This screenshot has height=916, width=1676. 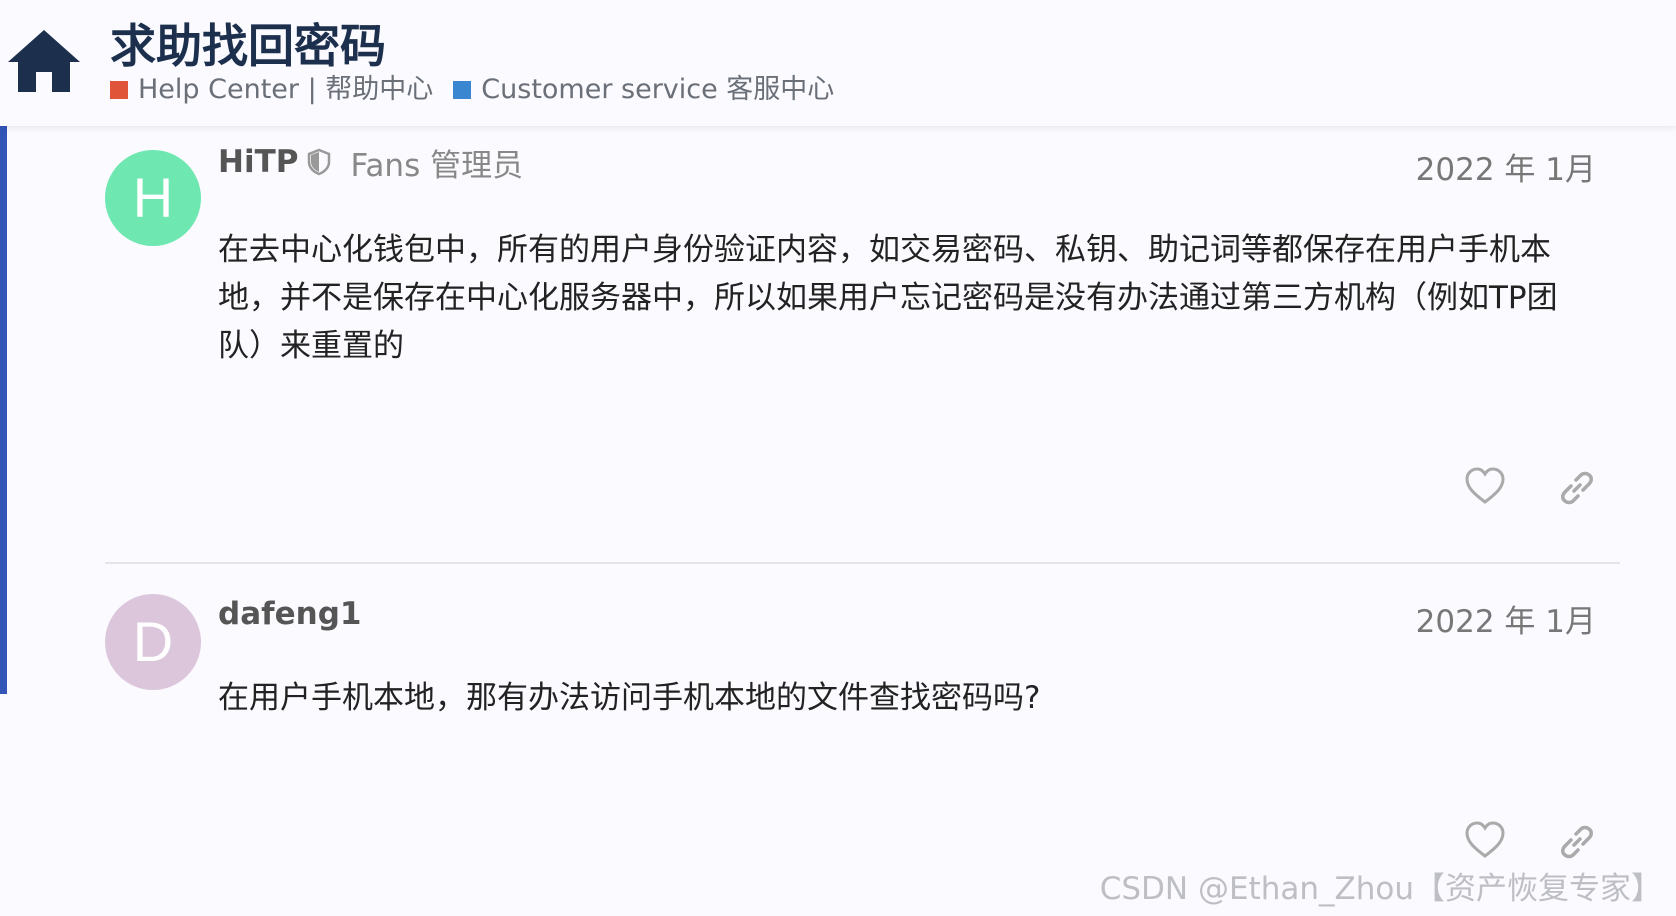 What do you see at coordinates (258, 162) in the screenshot?
I see `username: HiTP` at bounding box center [258, 162].